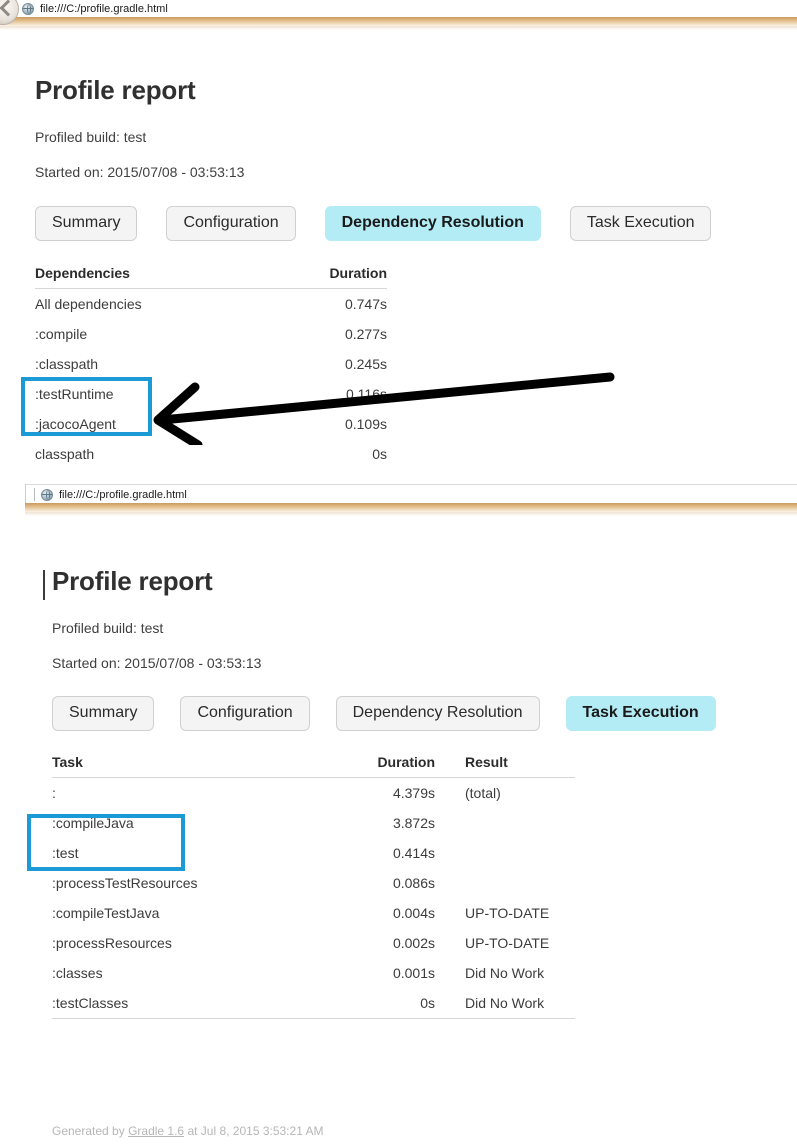 The height and width of the screenshot is (1144, 797). Describe the element at coordinates (74, 394) in the screenshot. I see `dependency-name: :testRuntime` at that location.